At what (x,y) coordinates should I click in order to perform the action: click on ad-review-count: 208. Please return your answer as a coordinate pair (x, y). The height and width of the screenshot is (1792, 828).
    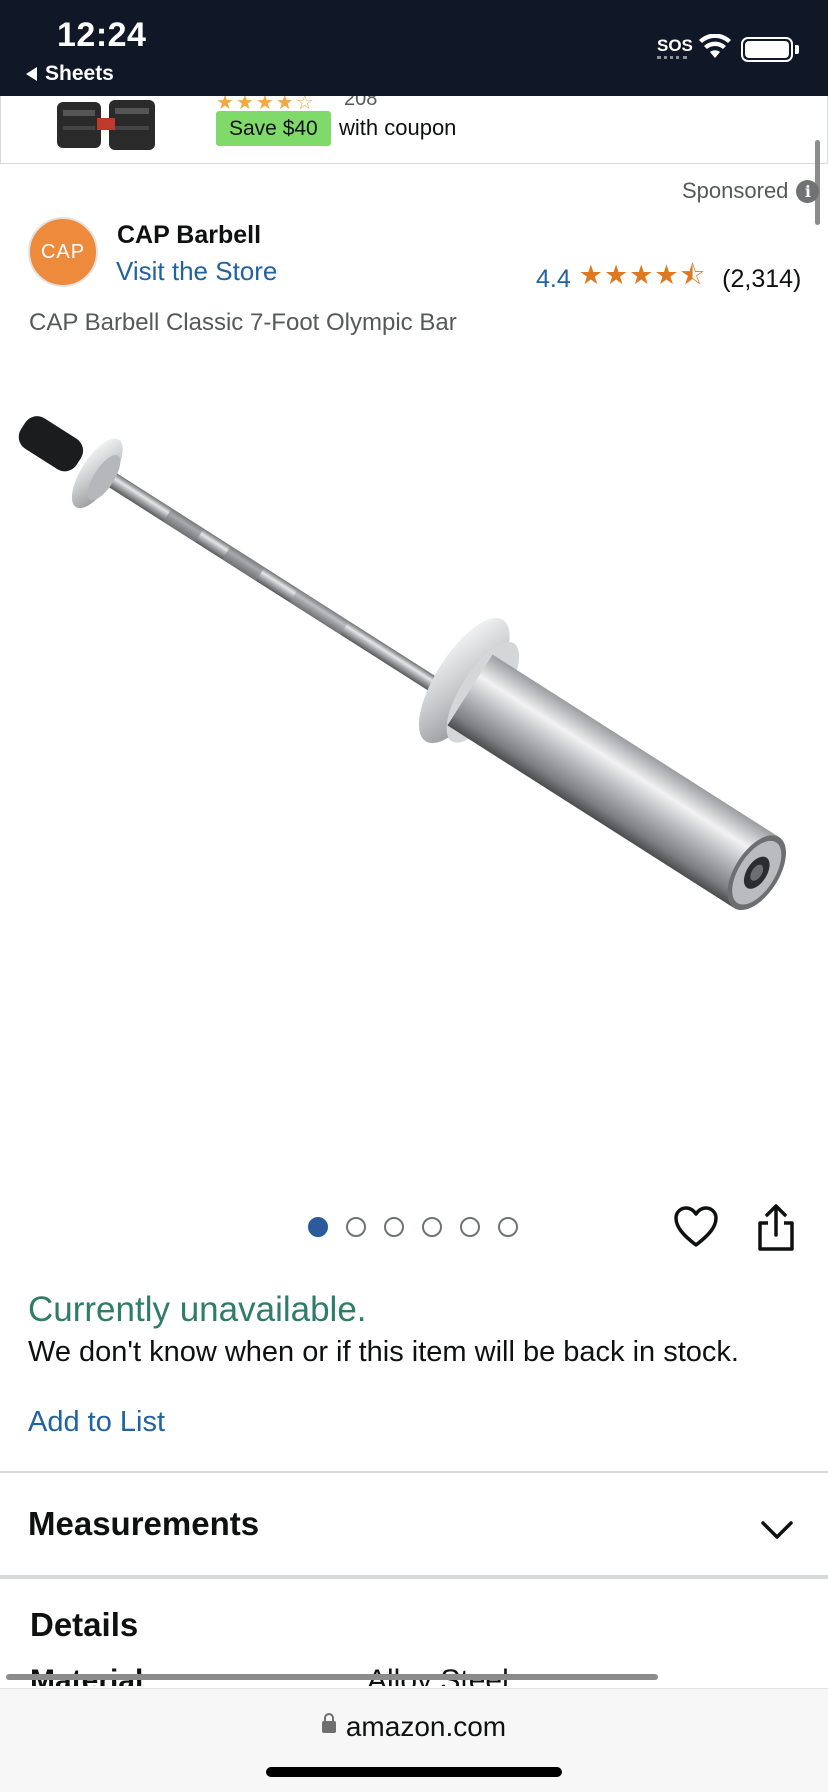
    Looking at the image, I should click on (361, 103).